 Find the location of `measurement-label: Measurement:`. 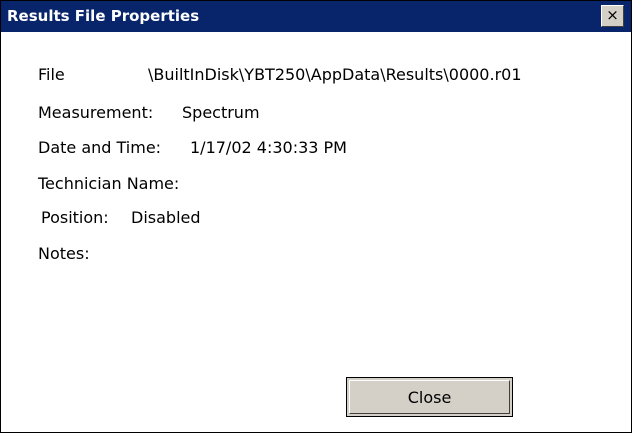

measurement-label: Measurement: is located at coordinates (96, 112).